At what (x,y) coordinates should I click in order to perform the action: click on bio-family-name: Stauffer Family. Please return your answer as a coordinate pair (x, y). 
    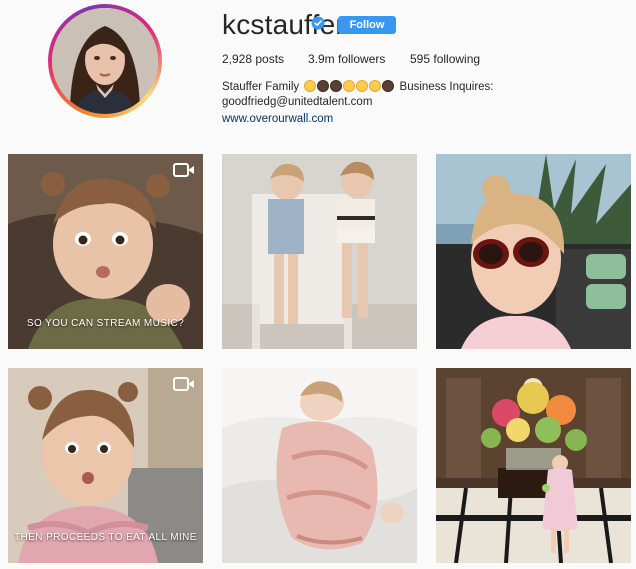
    Looking at the image, I should click on (261, 87).